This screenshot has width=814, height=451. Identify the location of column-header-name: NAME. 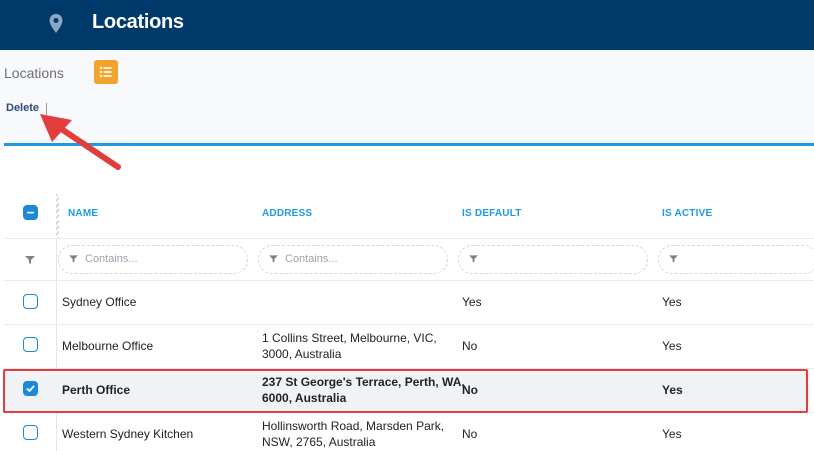
(83, 213).